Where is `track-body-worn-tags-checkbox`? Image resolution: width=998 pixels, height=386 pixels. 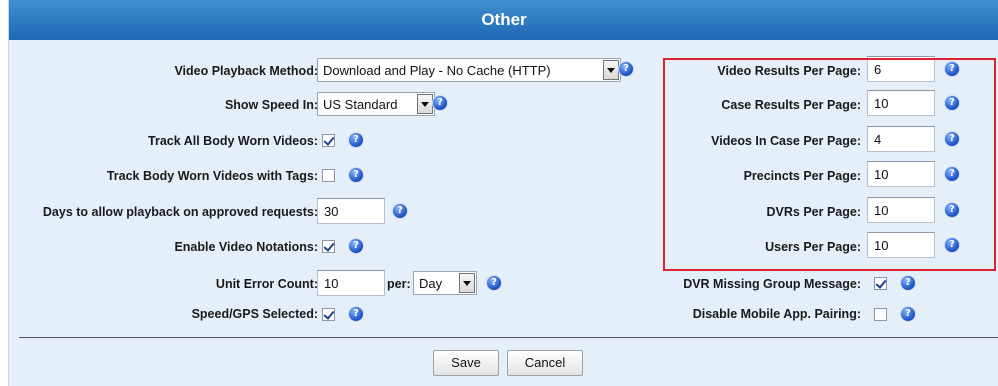
track-body-worn-tags-checkbox is located at coordinates (328, 175).